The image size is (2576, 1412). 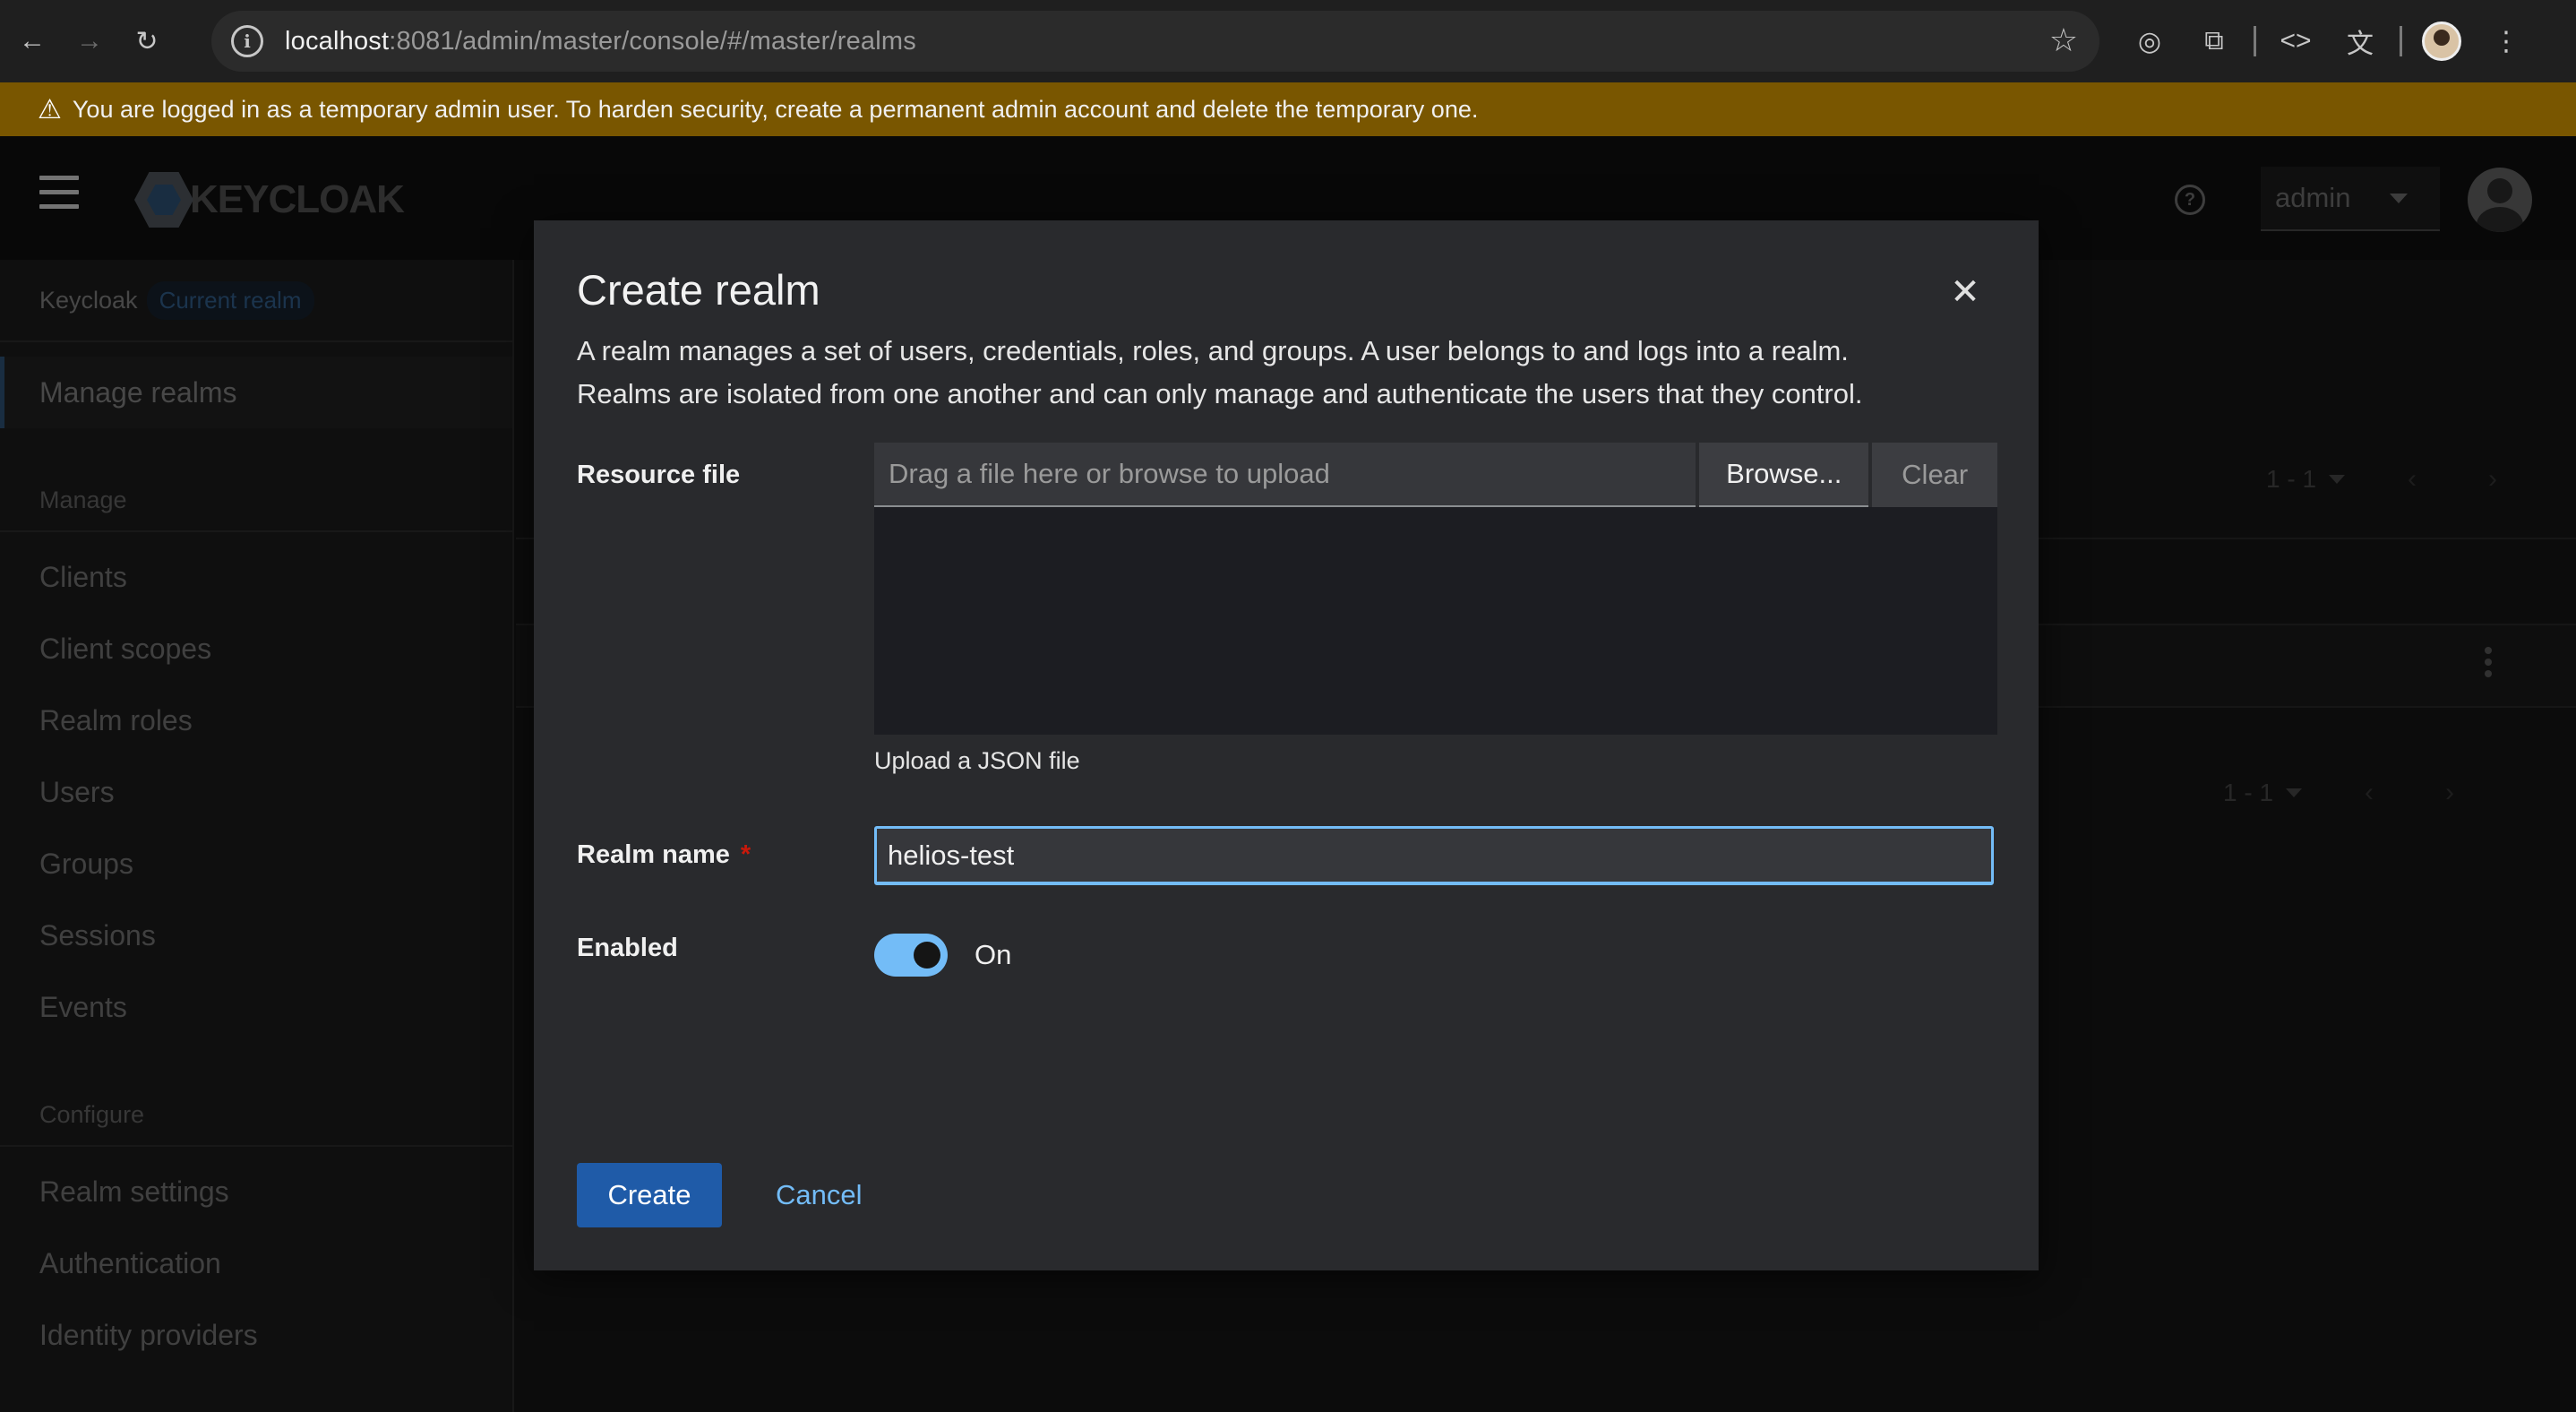 What do you see at coordinates (1965, 292) in the screenshot?
I see `close-icon: ✕` at bounding box center [1965, 292].